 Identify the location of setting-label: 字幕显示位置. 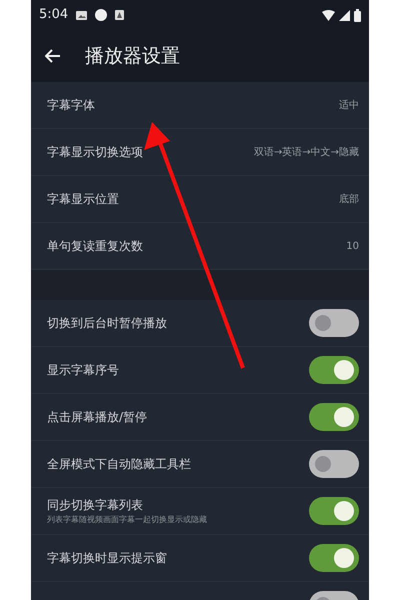
(83, 199).